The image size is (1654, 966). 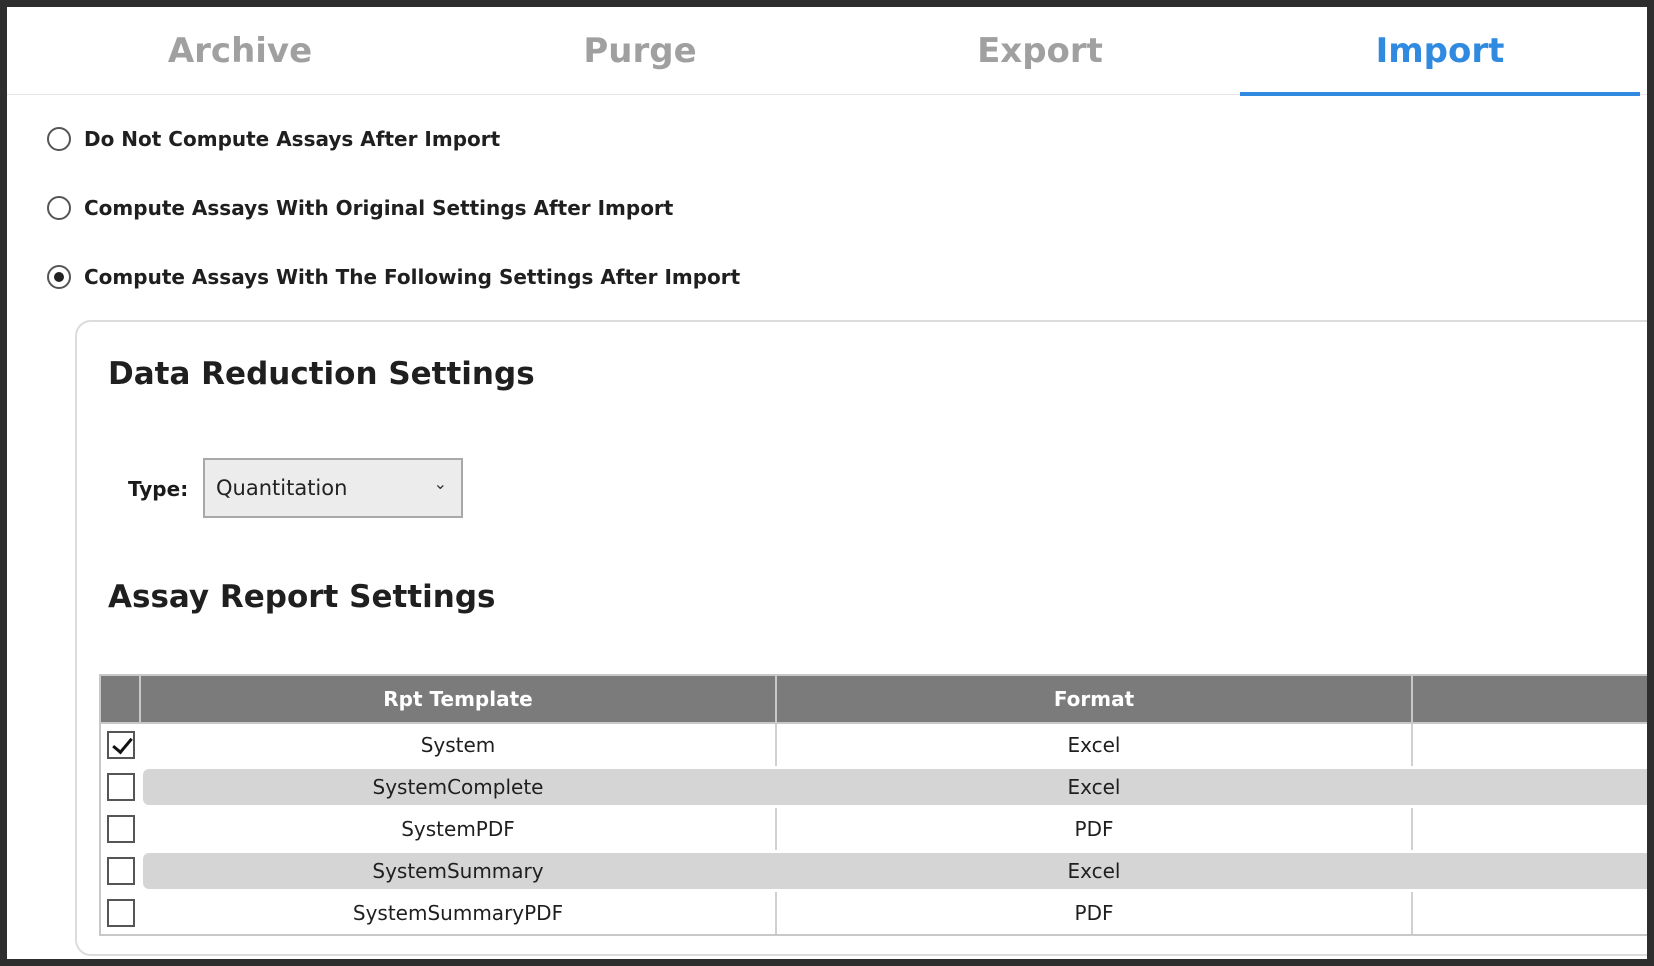 I want to click on table-row: System Excel, so click(x=874, y=745).